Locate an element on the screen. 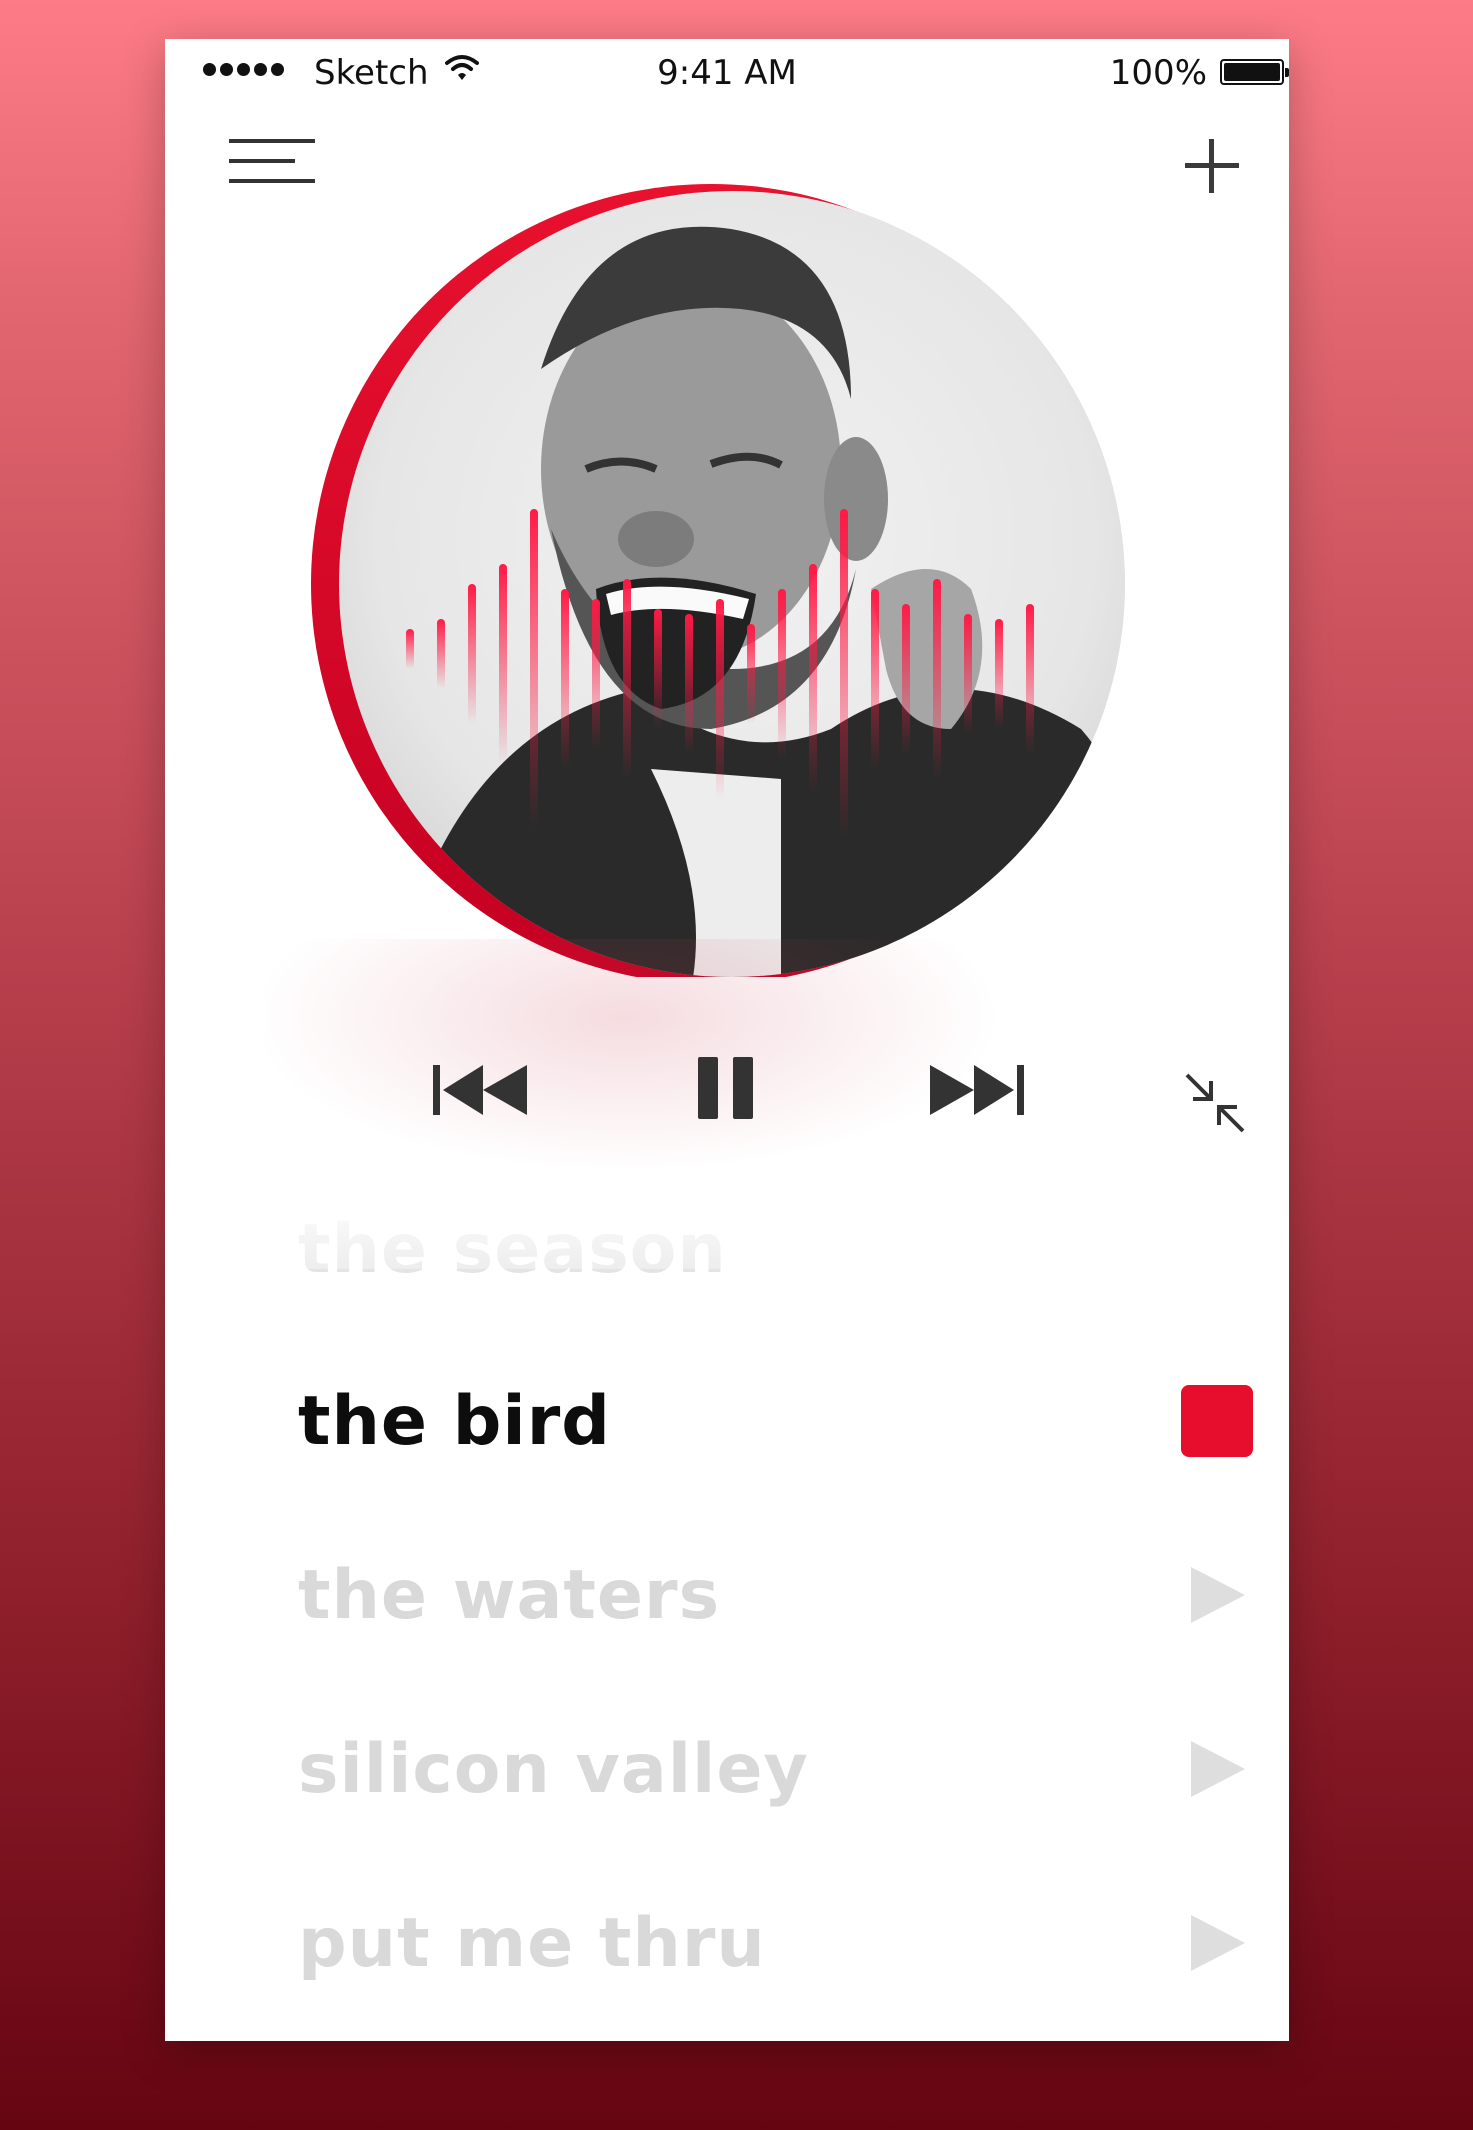 This screenshot has width=1473, height=2130. track-title: the bird is located at coordinates (454, 1421).